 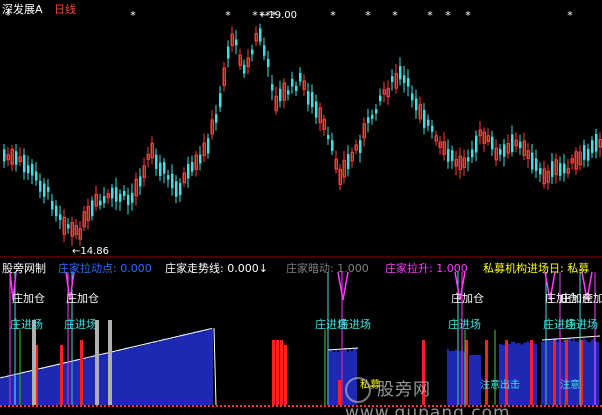 What do you see at coordinates (358, 390) in the screenshot?
I see `watermark-logo-icon` at bounding box center [358, 390].